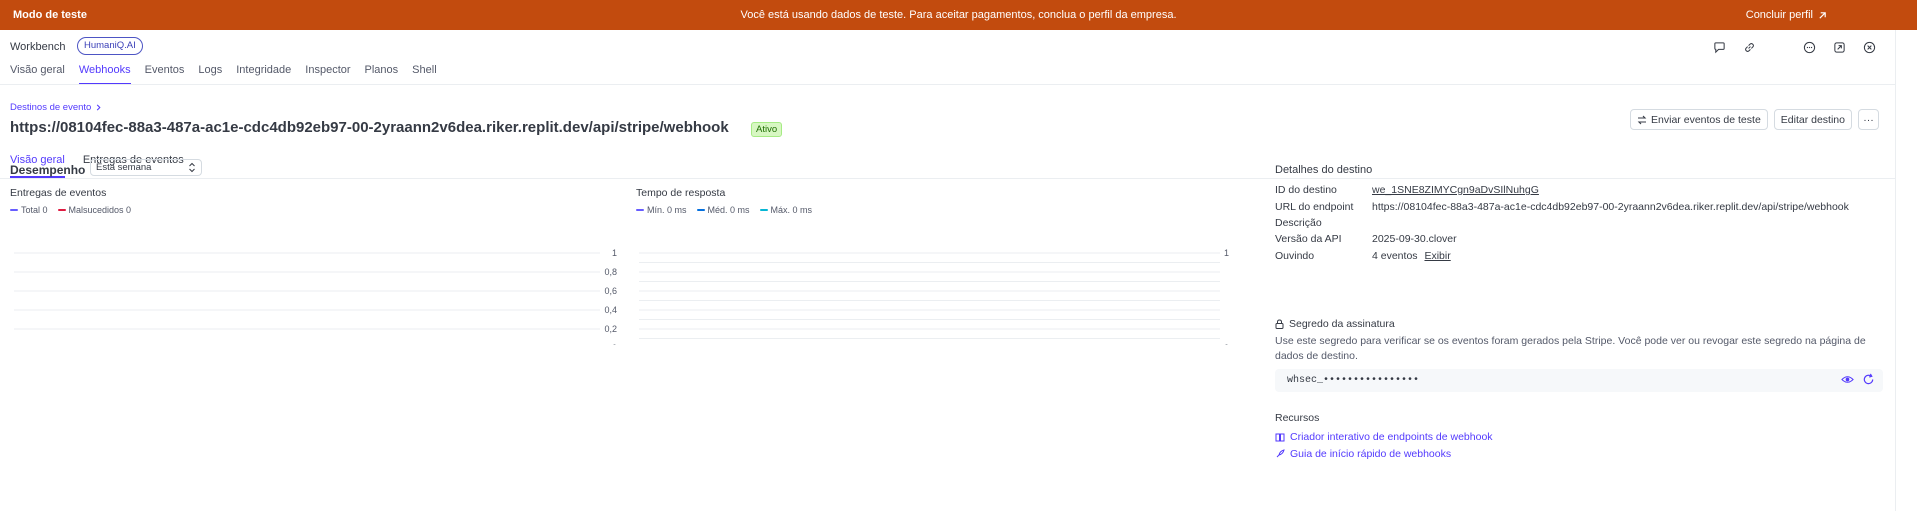 The image size is (1917, 511). What do you see at coordinates (1342, 324) in the screenshot?
I see `signing-secret-label: Segredo da assinatura` at bounding box center [1342, 324].